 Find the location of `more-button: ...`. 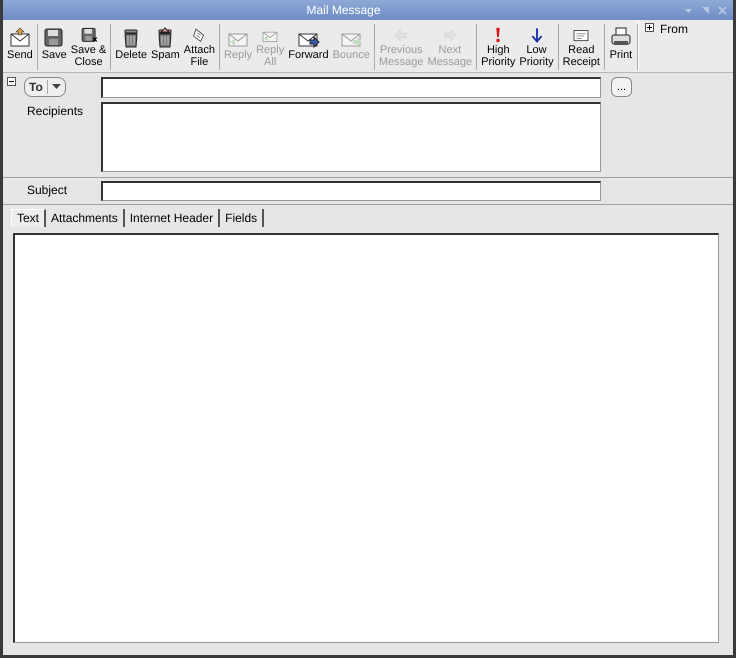

more-button: ... is located at coordinates (621, 87).